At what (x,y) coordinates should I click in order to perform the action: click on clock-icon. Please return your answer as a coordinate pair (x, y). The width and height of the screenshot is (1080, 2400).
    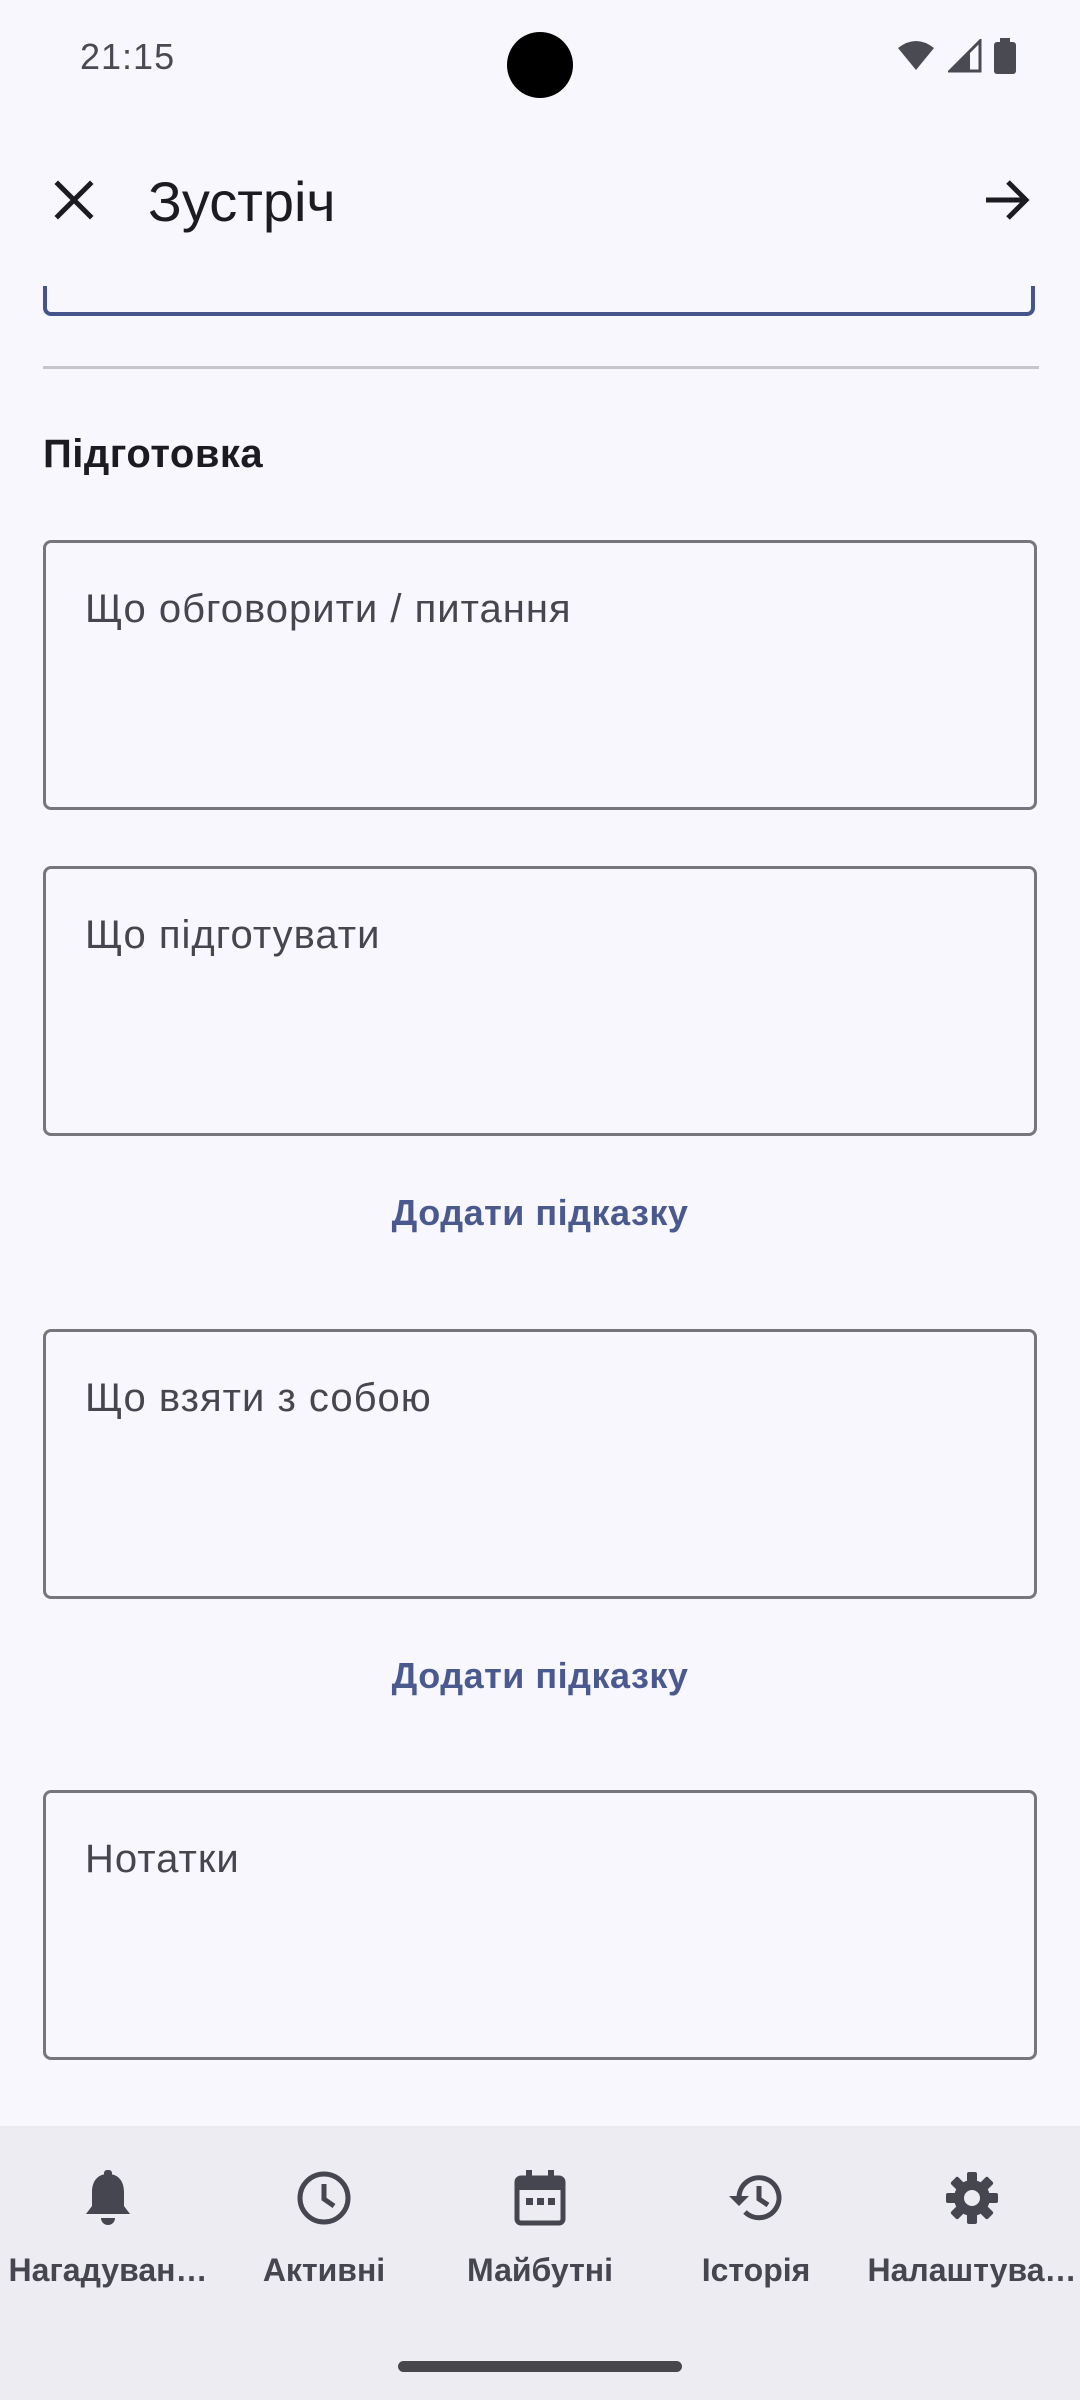
    Looking at the image, I should click on (324, 2198).